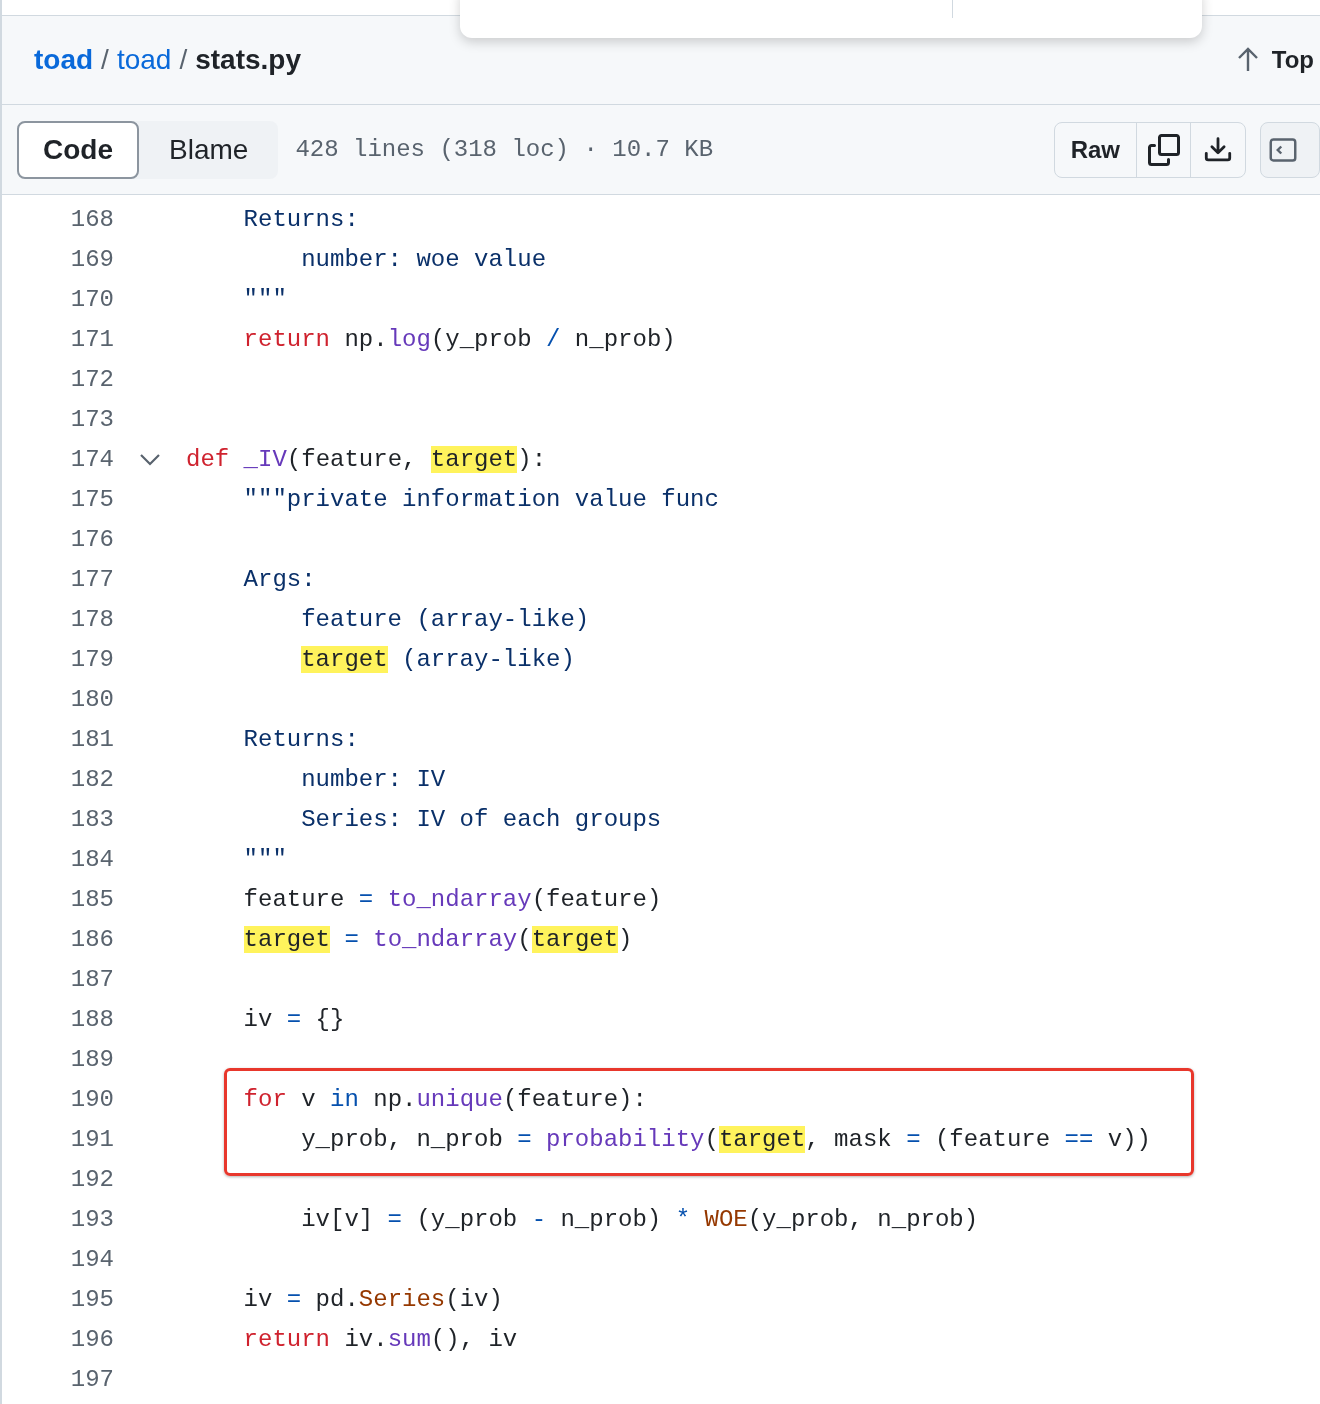 This screenshot has height=1404, width=1320. What do you see at coordinates (91, 340) in the screenshot?
I see `line-number: 171` at bounding box center [91, 340].